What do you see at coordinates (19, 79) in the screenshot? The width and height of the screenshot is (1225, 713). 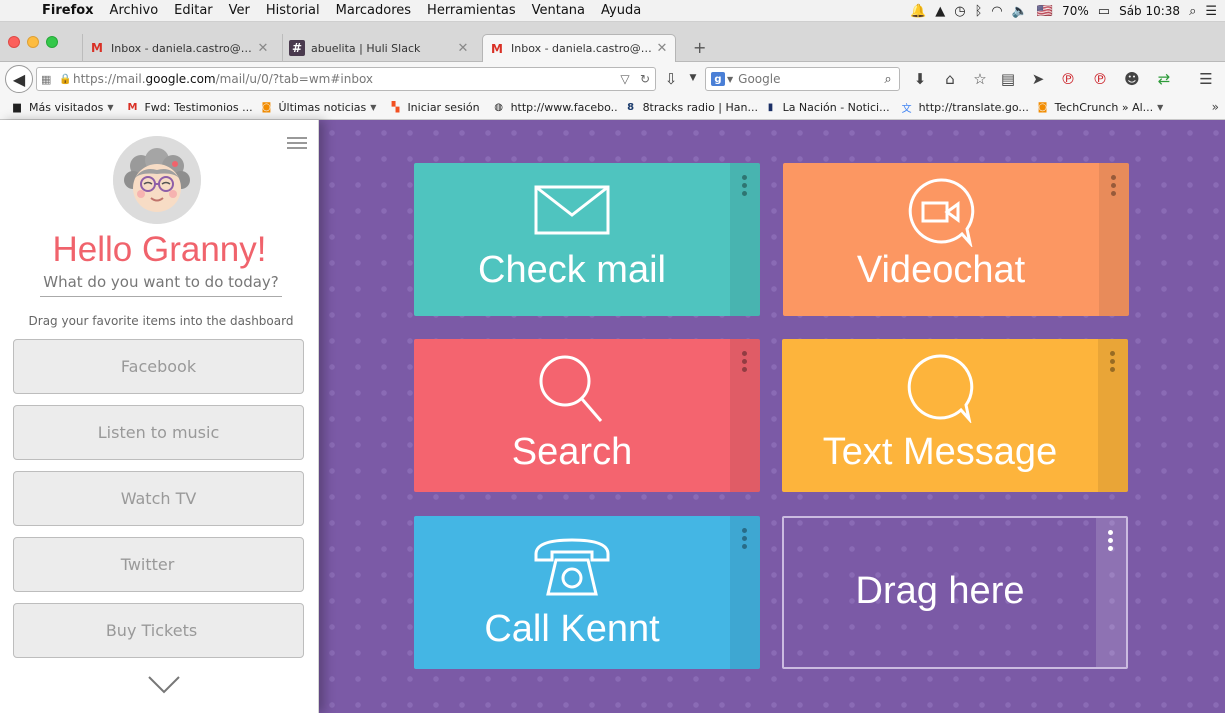 I see `back-button: ◀` at bounding box center [19, 79].